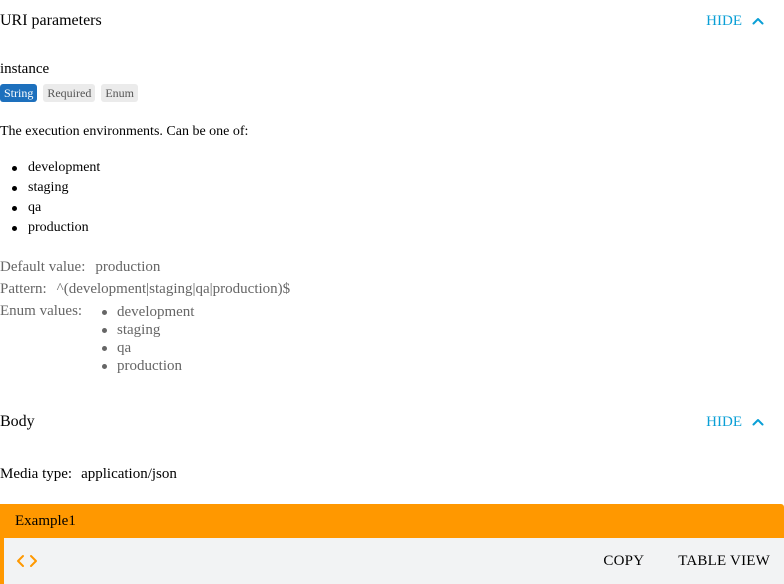 The width and height of the screenshot is (784, 584). I want to click on body-title: Body, so click(17, 421).